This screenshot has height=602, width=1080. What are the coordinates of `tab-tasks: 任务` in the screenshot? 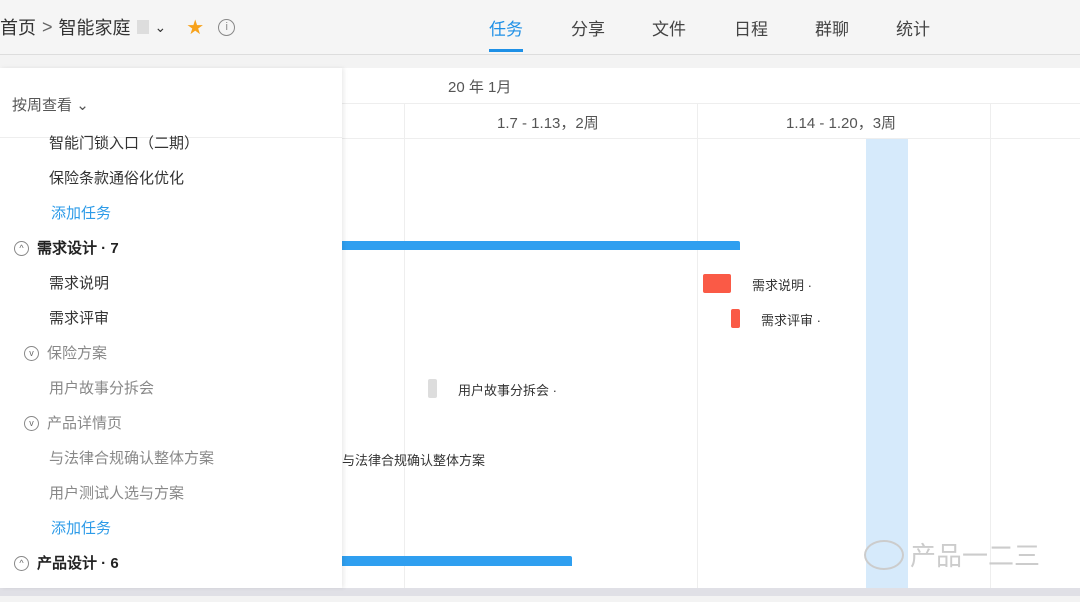 It's located at (506, 33).